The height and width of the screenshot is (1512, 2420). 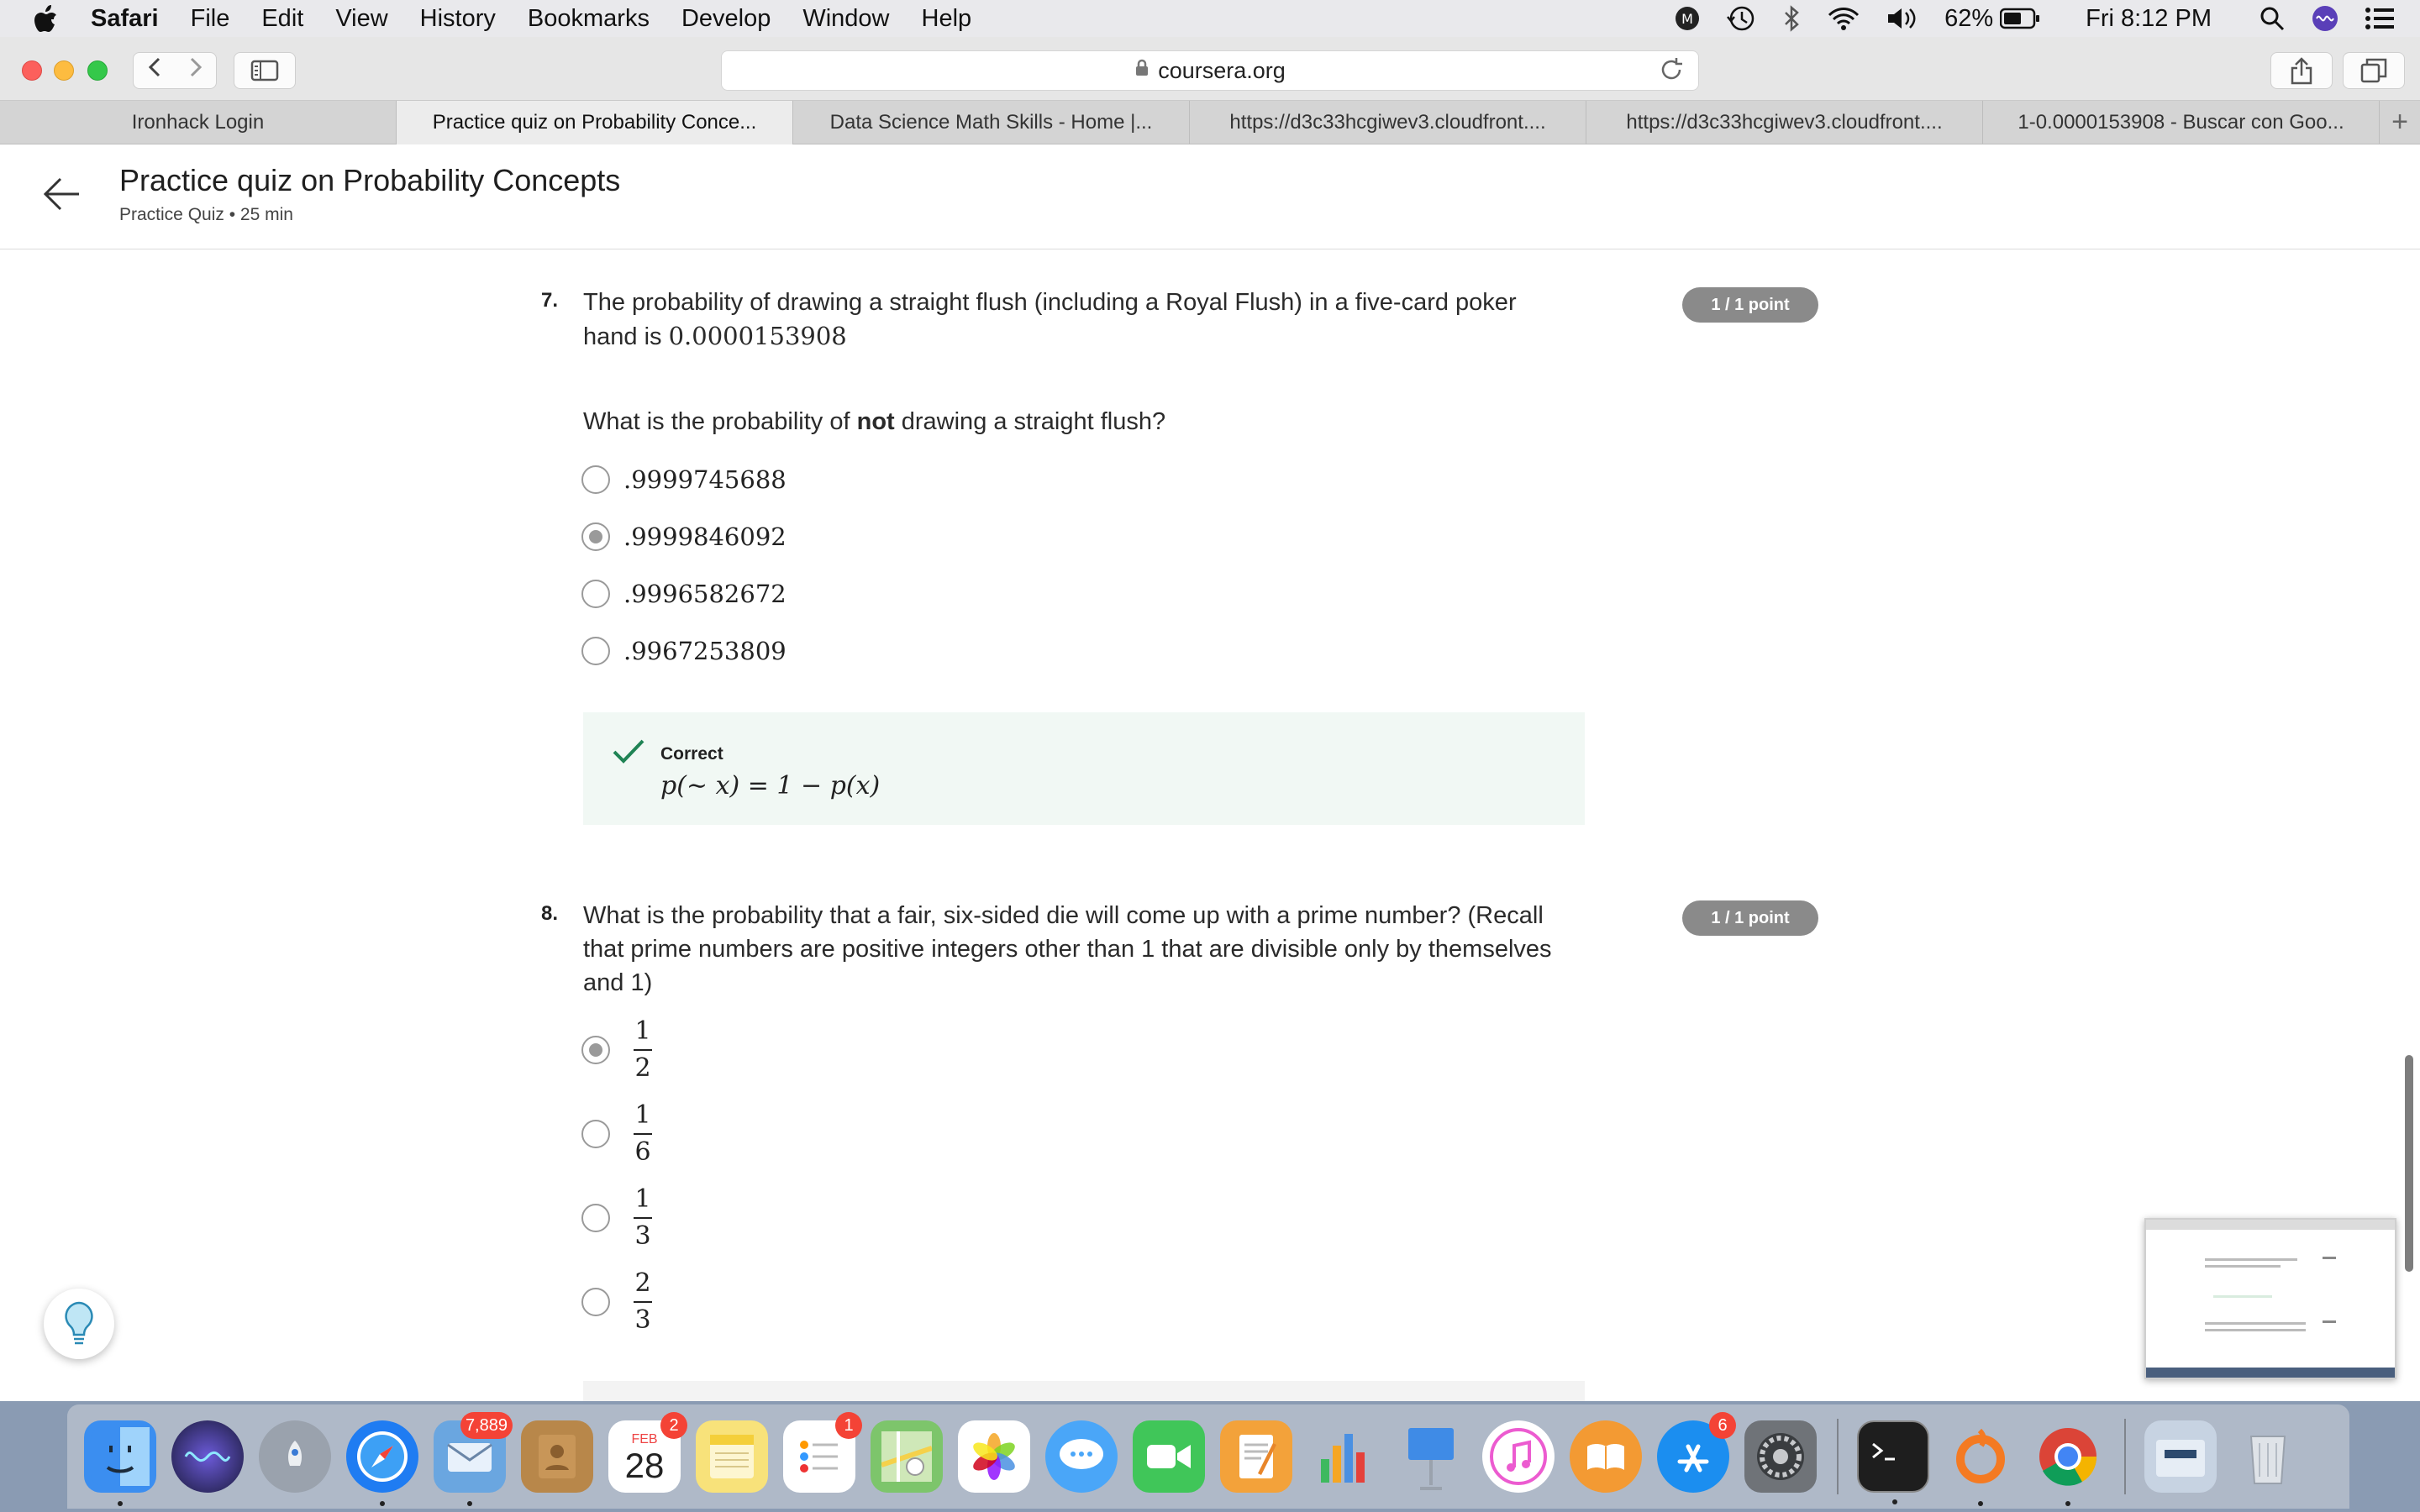 I want to click on facetime-icon, so click(x=1169, y=1456).